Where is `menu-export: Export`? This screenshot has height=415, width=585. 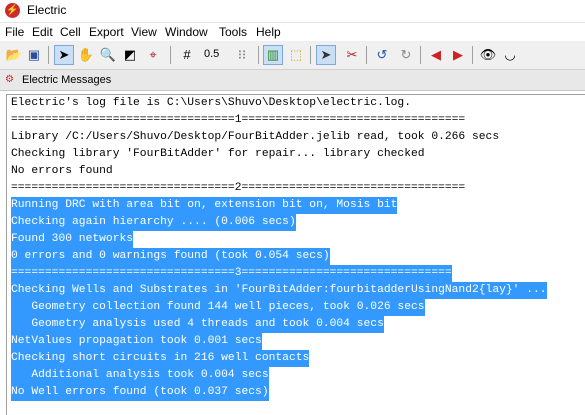
menu-export: Export is located at coordinates (106, 32).